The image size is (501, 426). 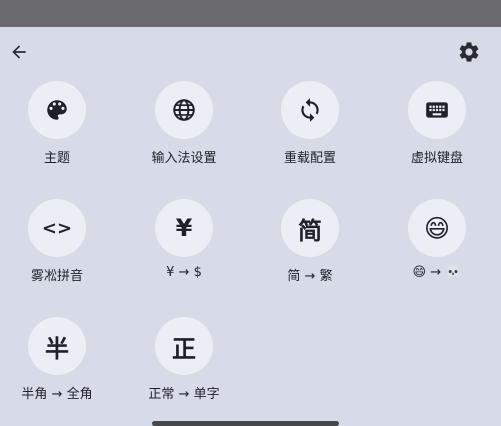 I want to click on tile-half-full-width: 半 半角 → 全角, so click(x=57, y=367).